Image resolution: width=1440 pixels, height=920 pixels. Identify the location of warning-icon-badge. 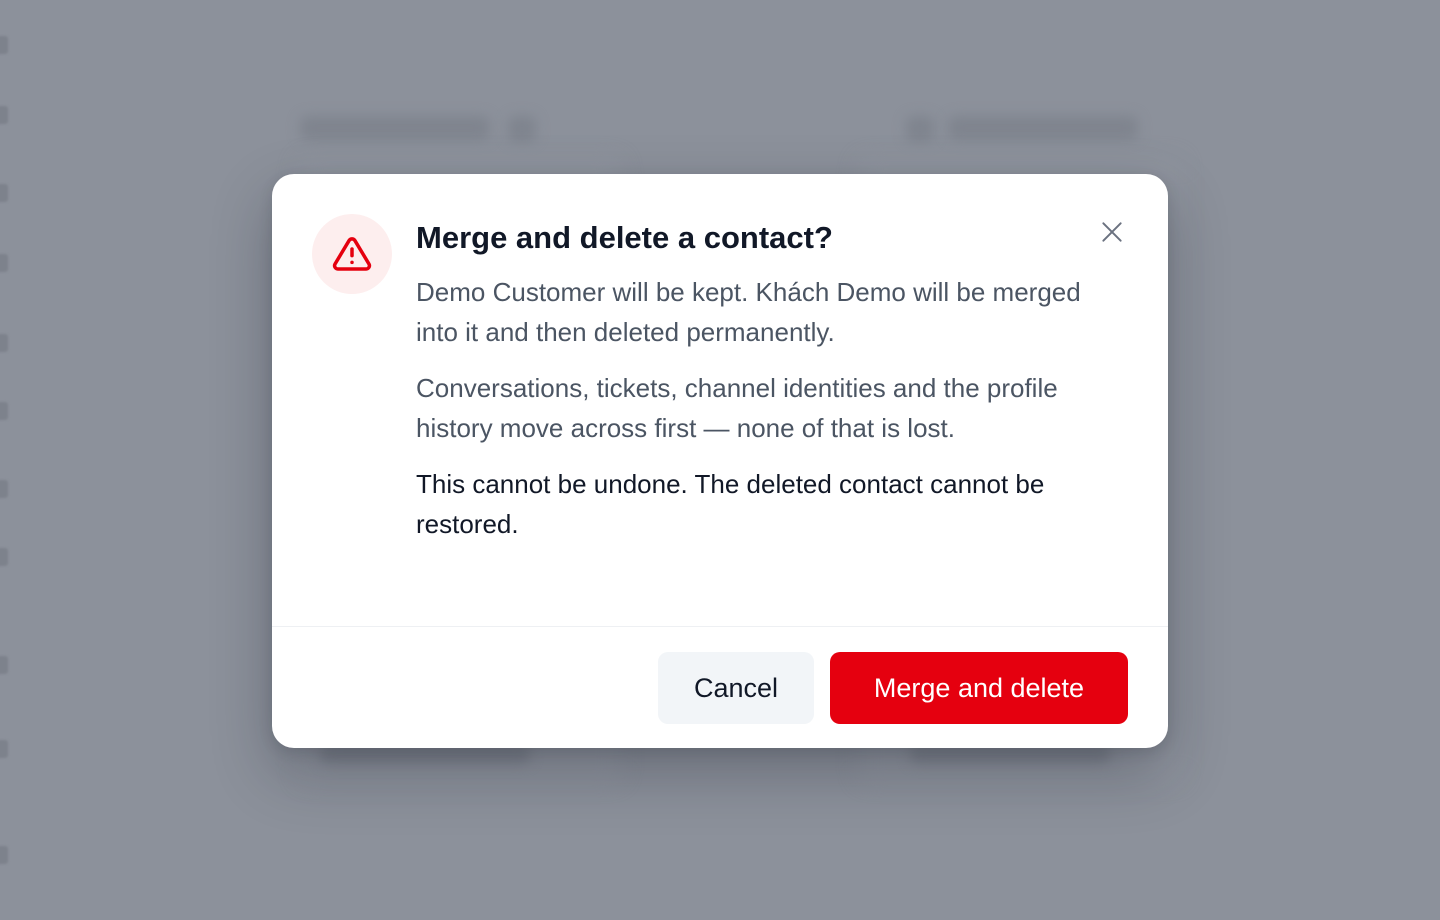
(352, 254).